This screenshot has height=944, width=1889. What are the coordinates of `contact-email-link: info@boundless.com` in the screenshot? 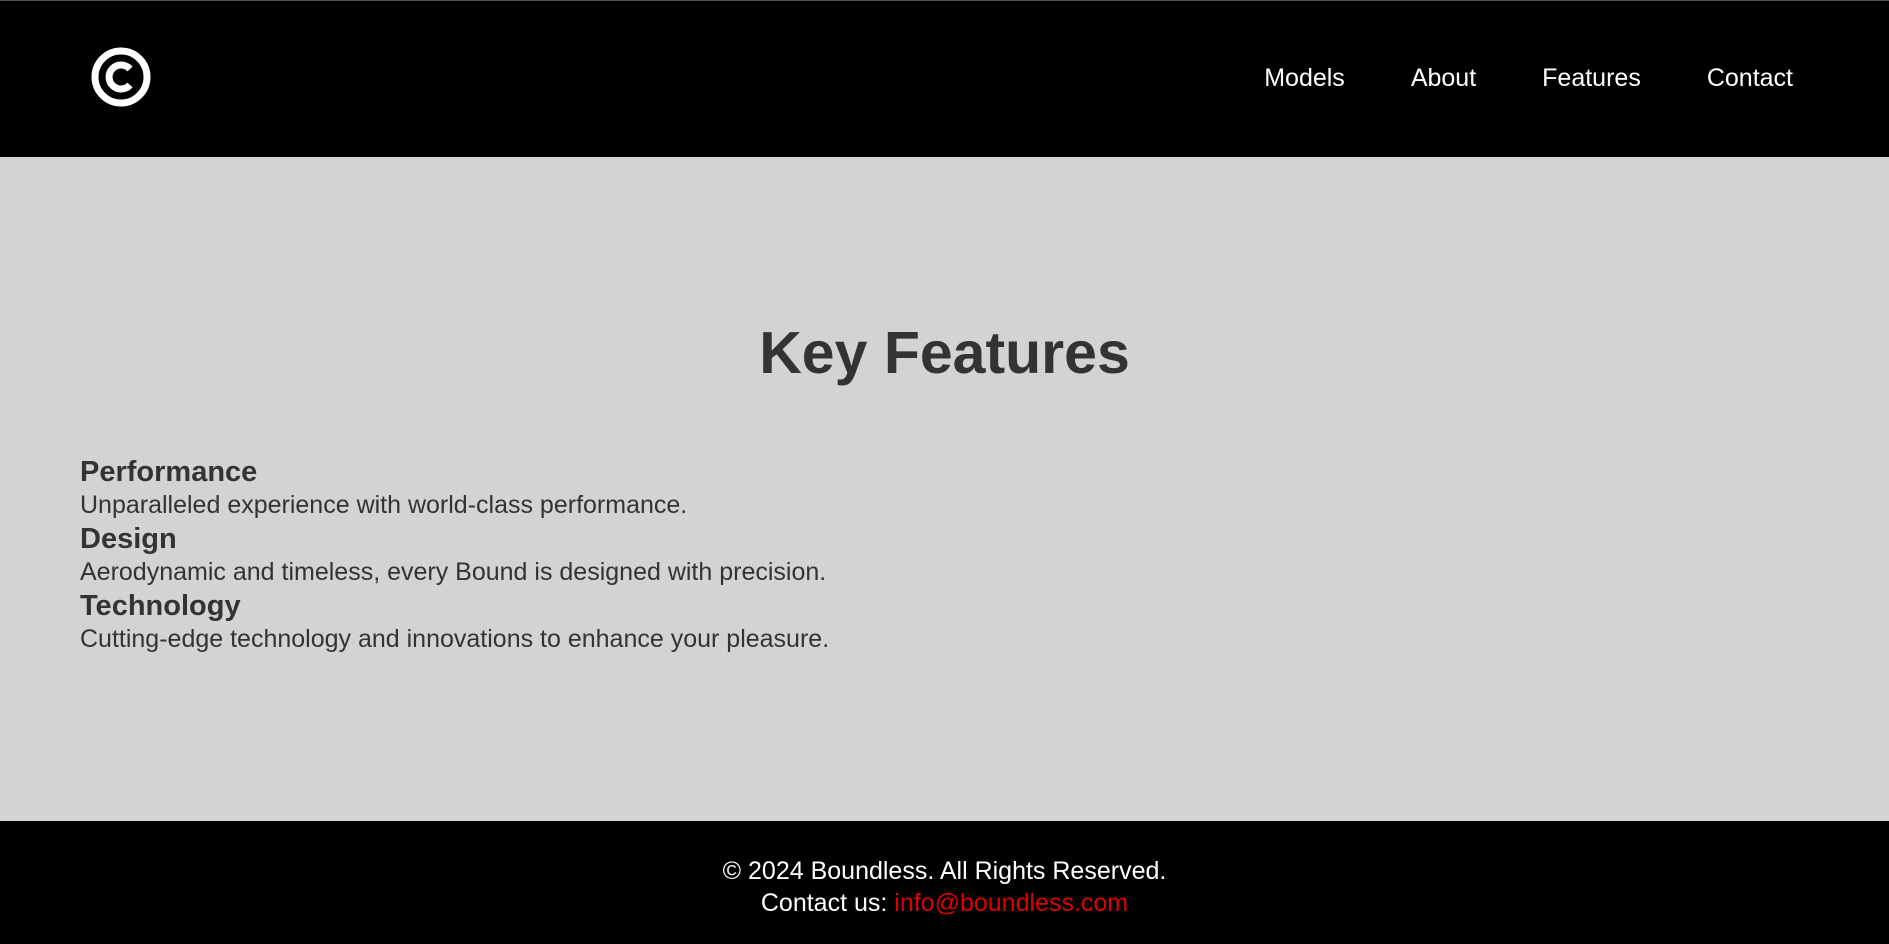 It's located at (1011, 903).